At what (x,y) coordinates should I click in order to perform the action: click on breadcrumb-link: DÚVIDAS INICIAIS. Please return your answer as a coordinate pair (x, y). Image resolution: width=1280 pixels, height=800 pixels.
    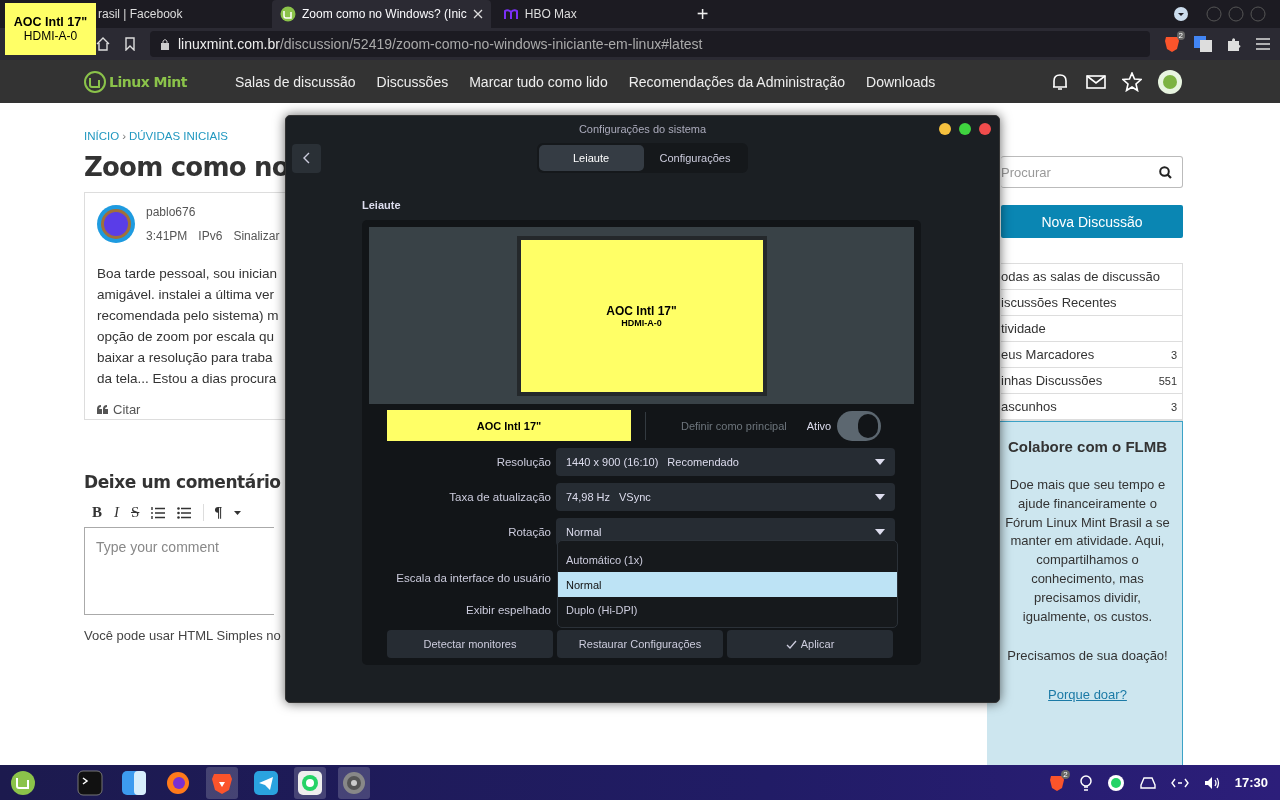
    Looking at the image, I should click on (179, 136).